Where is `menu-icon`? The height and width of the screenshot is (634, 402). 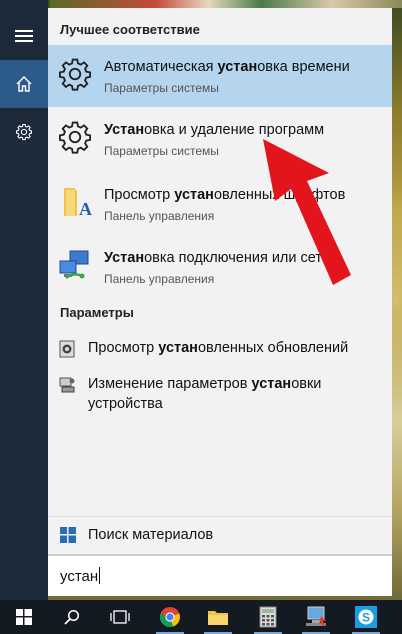 menu-icon is located at coordinates (24, 36).